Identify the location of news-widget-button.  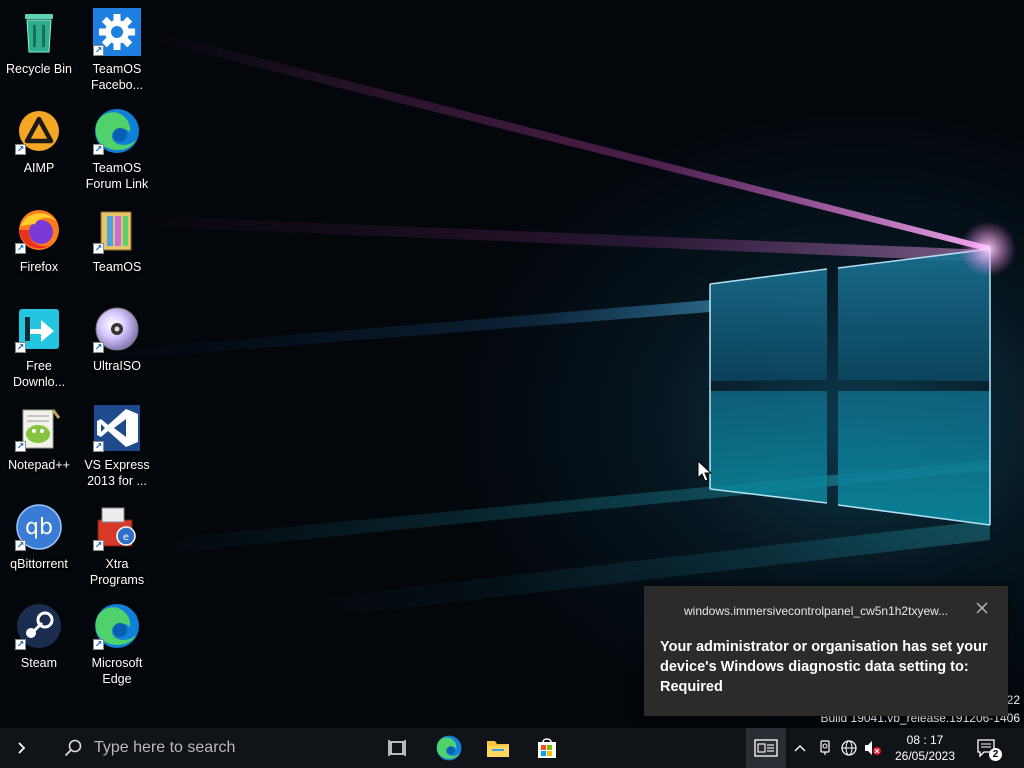
(766, 748).